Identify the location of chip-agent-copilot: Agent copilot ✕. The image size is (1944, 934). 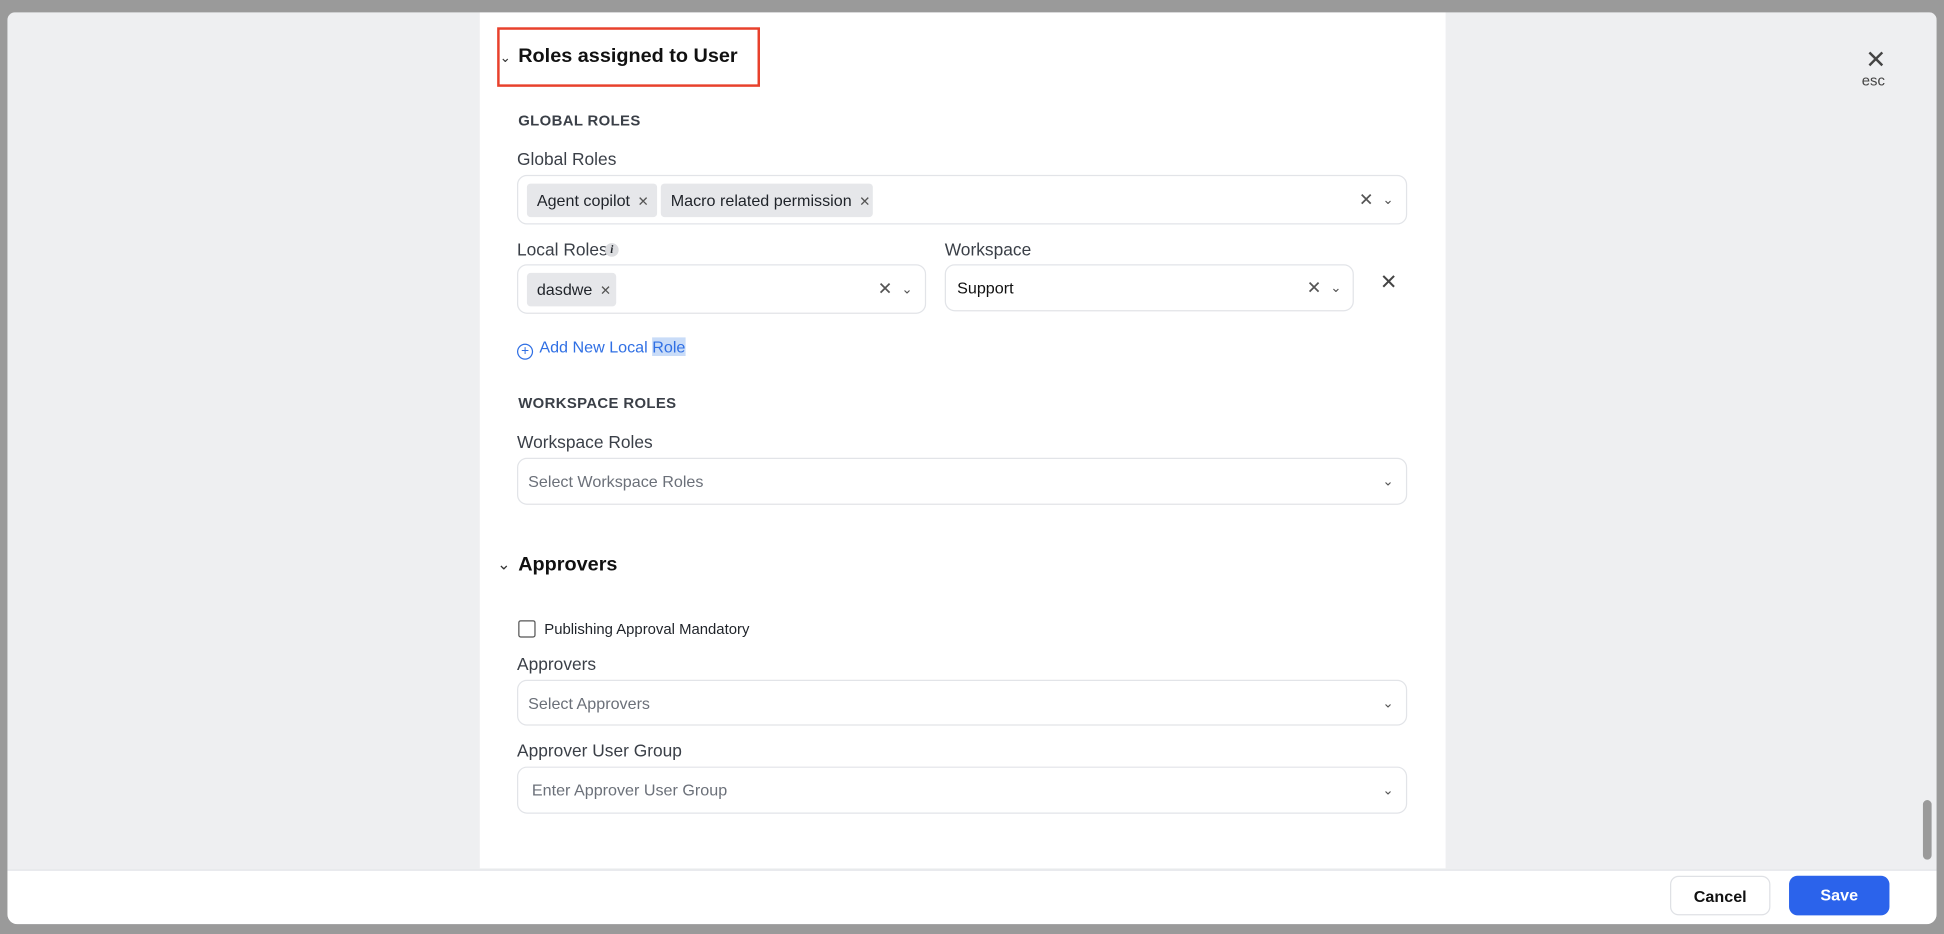
(592, 200).